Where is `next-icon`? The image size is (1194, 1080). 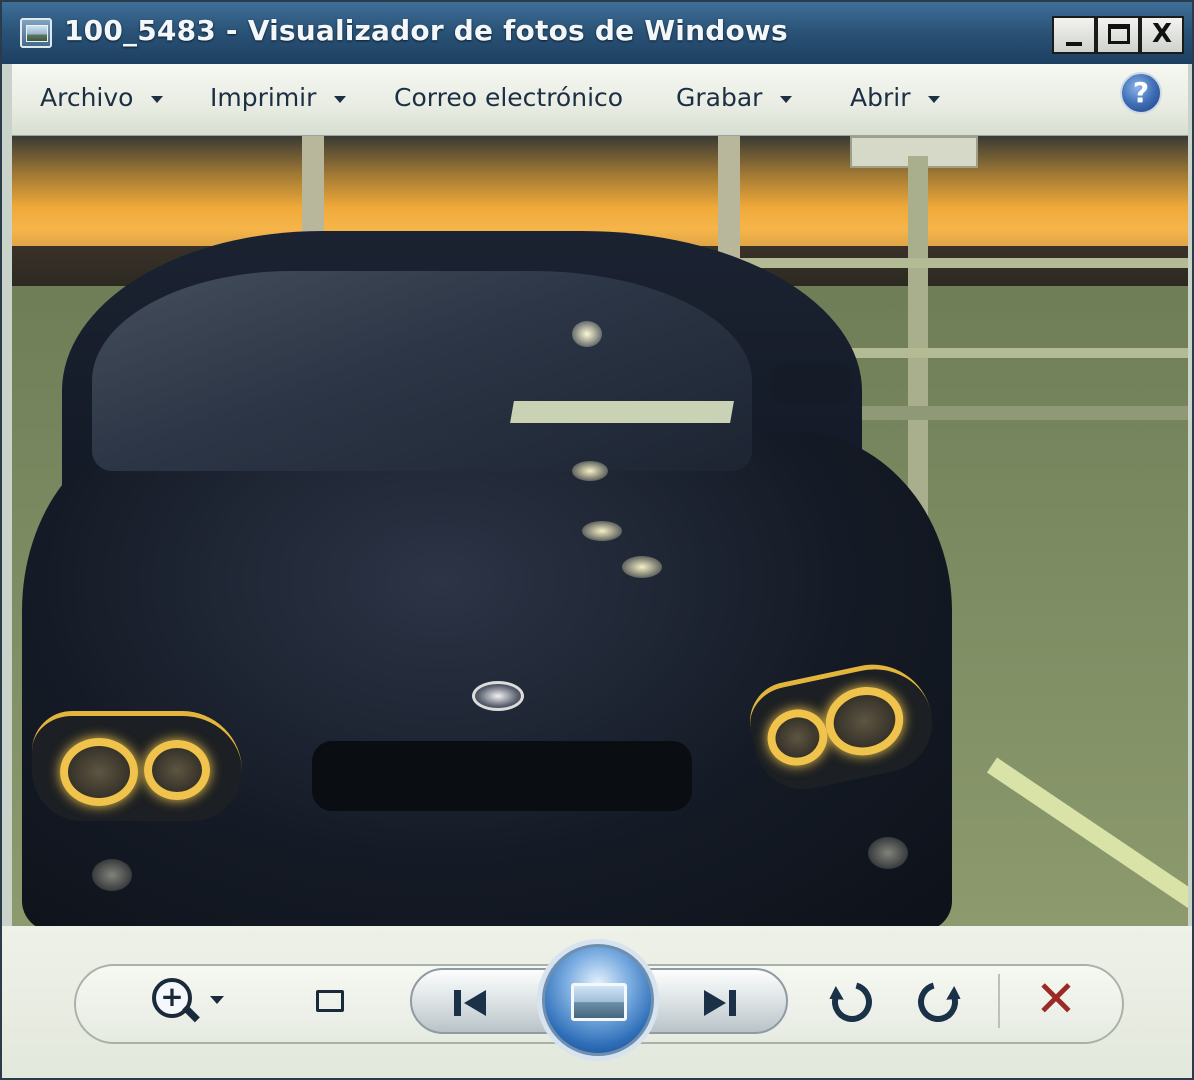
next-icon is located at coordinates (715, 1003).